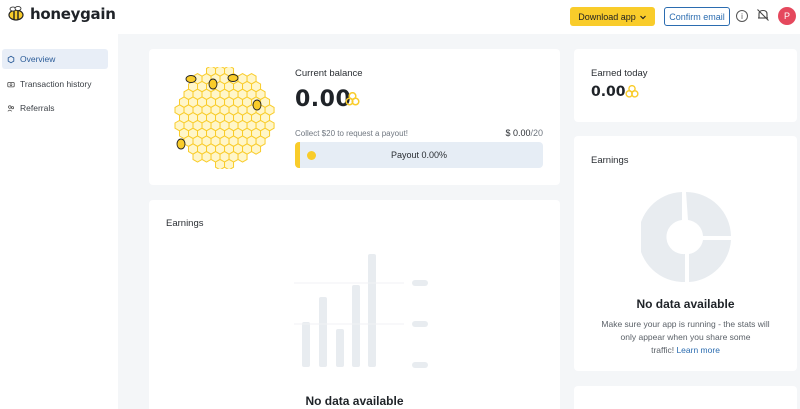 The height and width of the screenshot is (409, 800). What do you see at coordinates (11, 108) in the screenshot?
I see `people-icon` at bounding box center [11, 108].